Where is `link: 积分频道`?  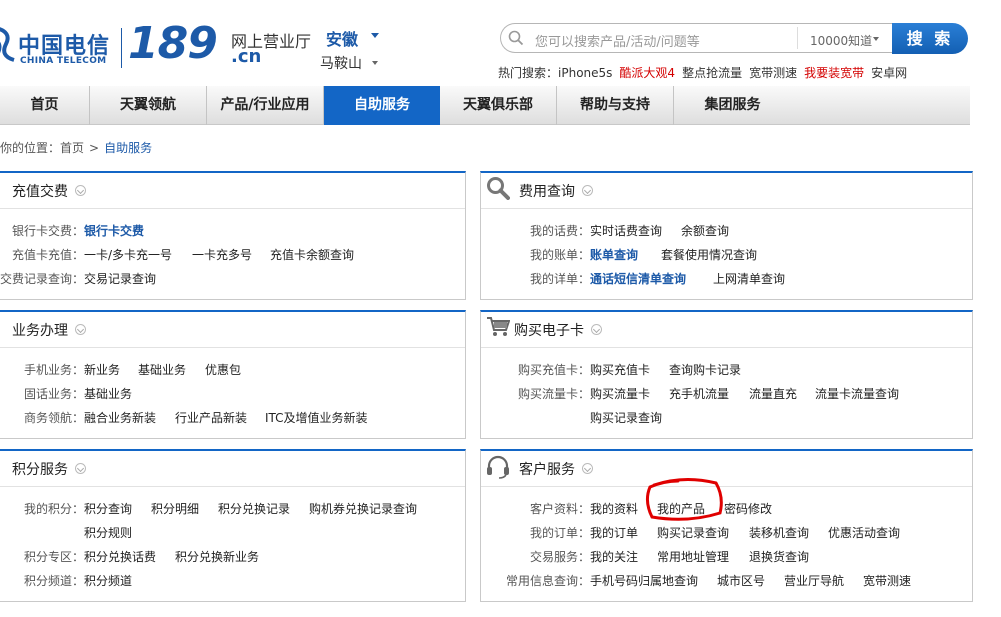
link: 积分频道 is located at coordinates (108, 580).